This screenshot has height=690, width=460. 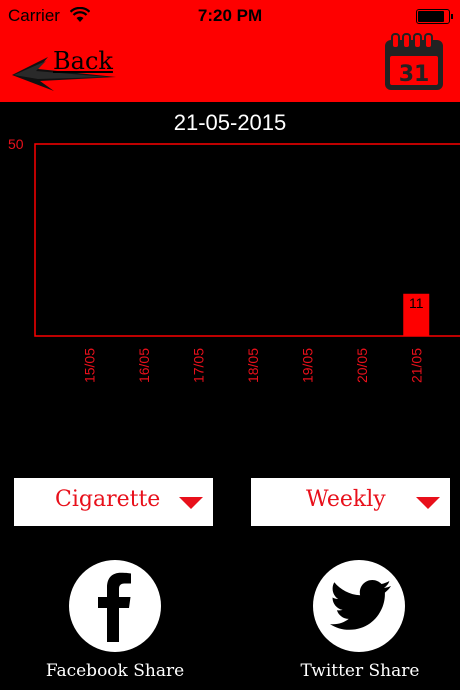 I want to click on battery-icon, so click(x=434, y=16).